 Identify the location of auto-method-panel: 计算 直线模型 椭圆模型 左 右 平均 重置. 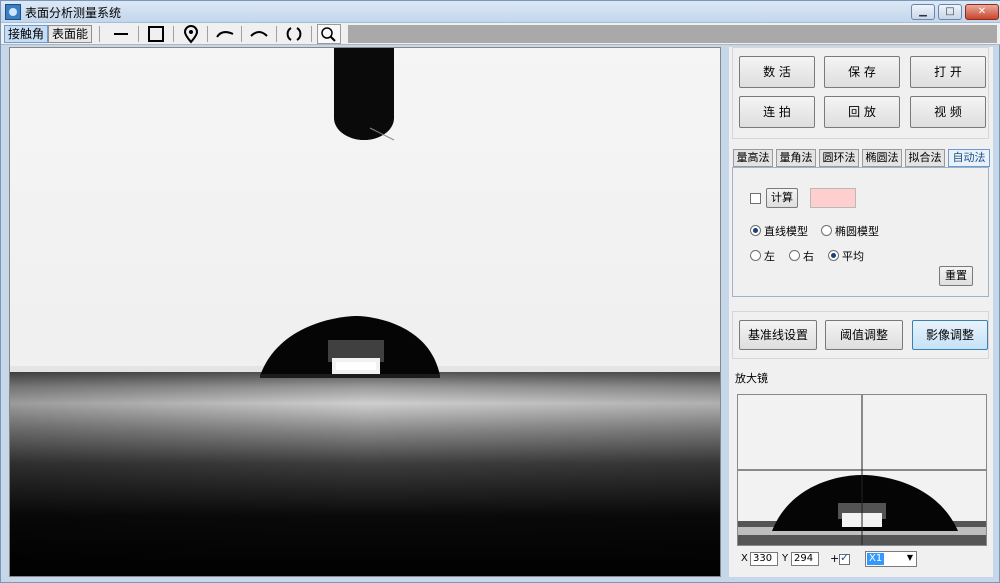
(860, 232).